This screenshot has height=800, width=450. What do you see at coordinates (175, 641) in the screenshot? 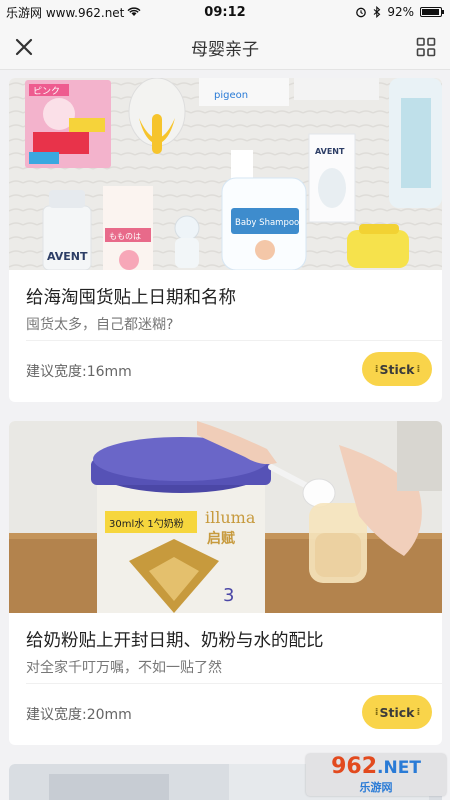
I see `card-title: 给奶粉贴上开封日期、奶粉与水的配比` at bounding box center [175, 641].